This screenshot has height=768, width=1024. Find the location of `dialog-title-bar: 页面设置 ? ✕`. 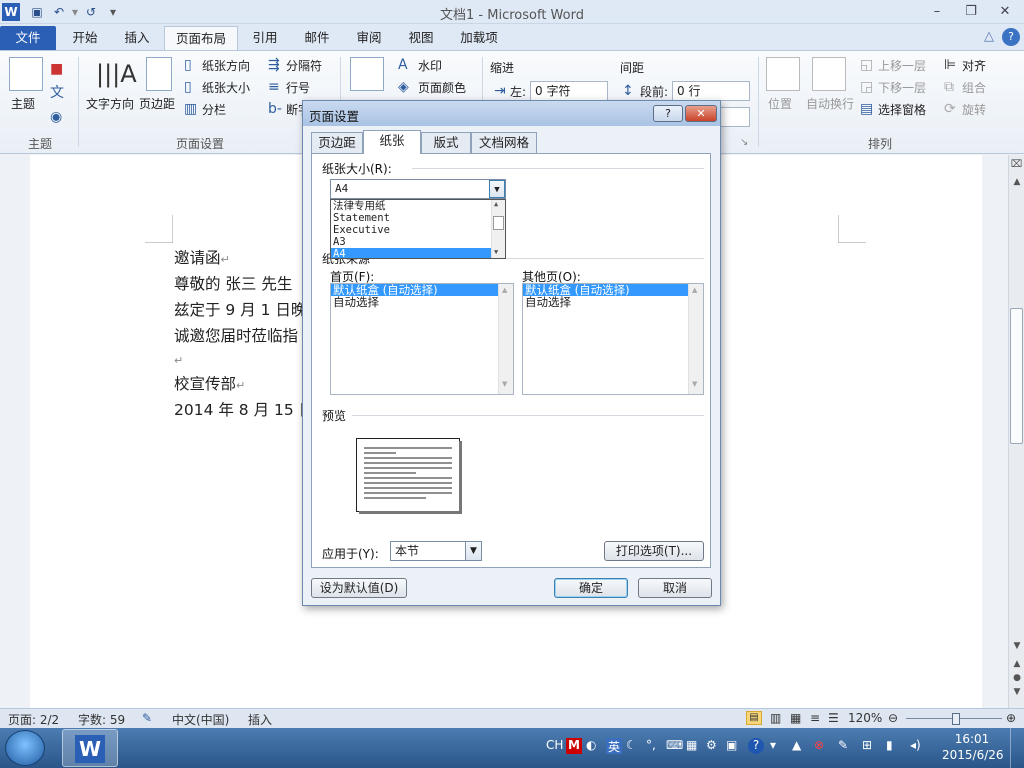

dialog-title-bar: 页面设置 ? ✕ is located at coordinates (511, 113).